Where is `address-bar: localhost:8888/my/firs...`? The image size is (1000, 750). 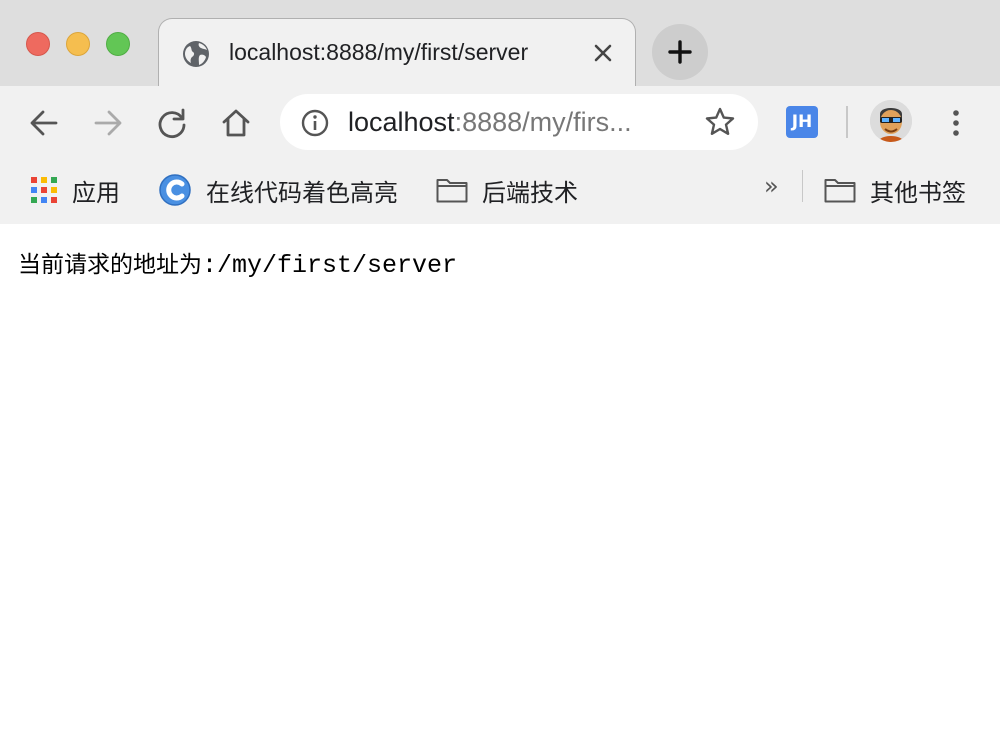 address-bar: localhost:8888/my/firs... is located at coordinates (519, 122).